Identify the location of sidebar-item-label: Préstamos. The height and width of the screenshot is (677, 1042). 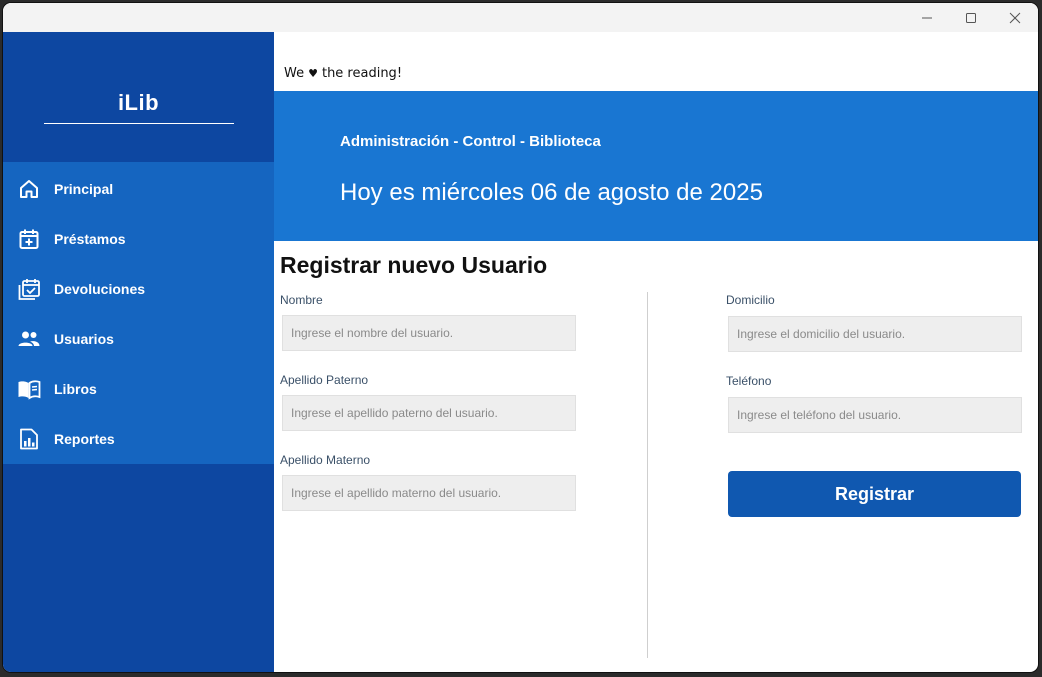
(90, 239).